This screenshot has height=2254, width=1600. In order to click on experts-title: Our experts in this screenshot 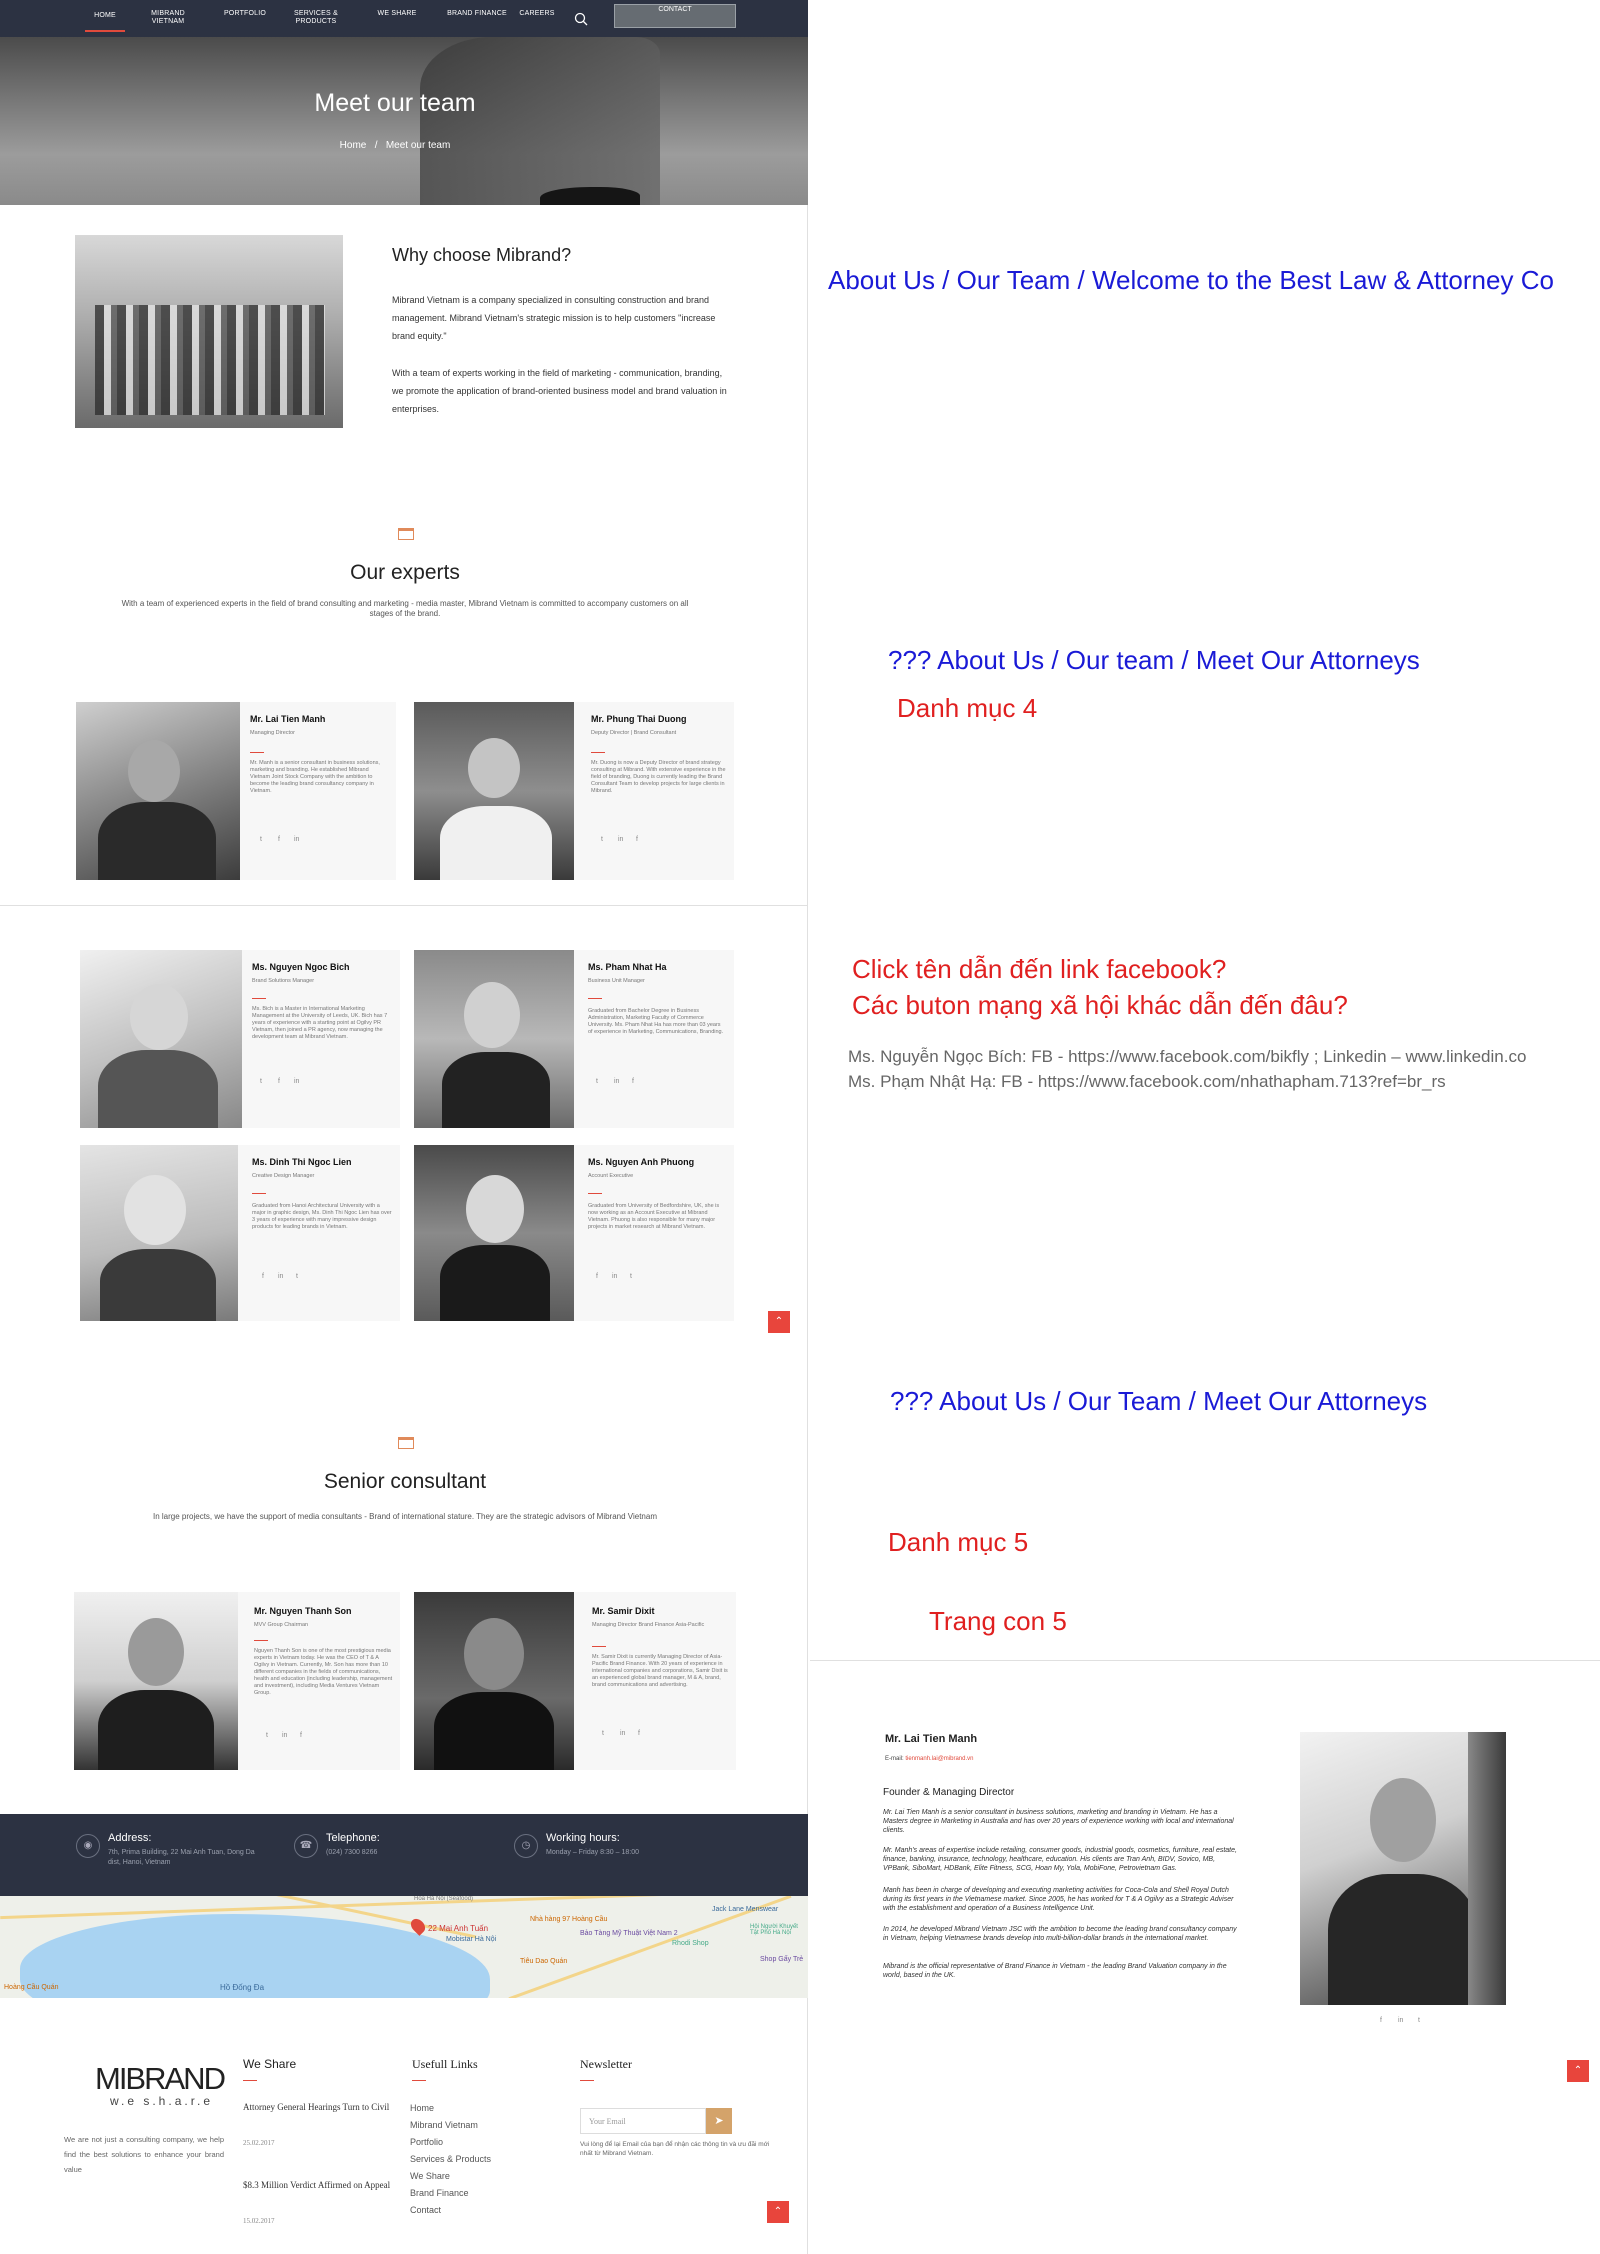, I will do `click(405, 572)`.